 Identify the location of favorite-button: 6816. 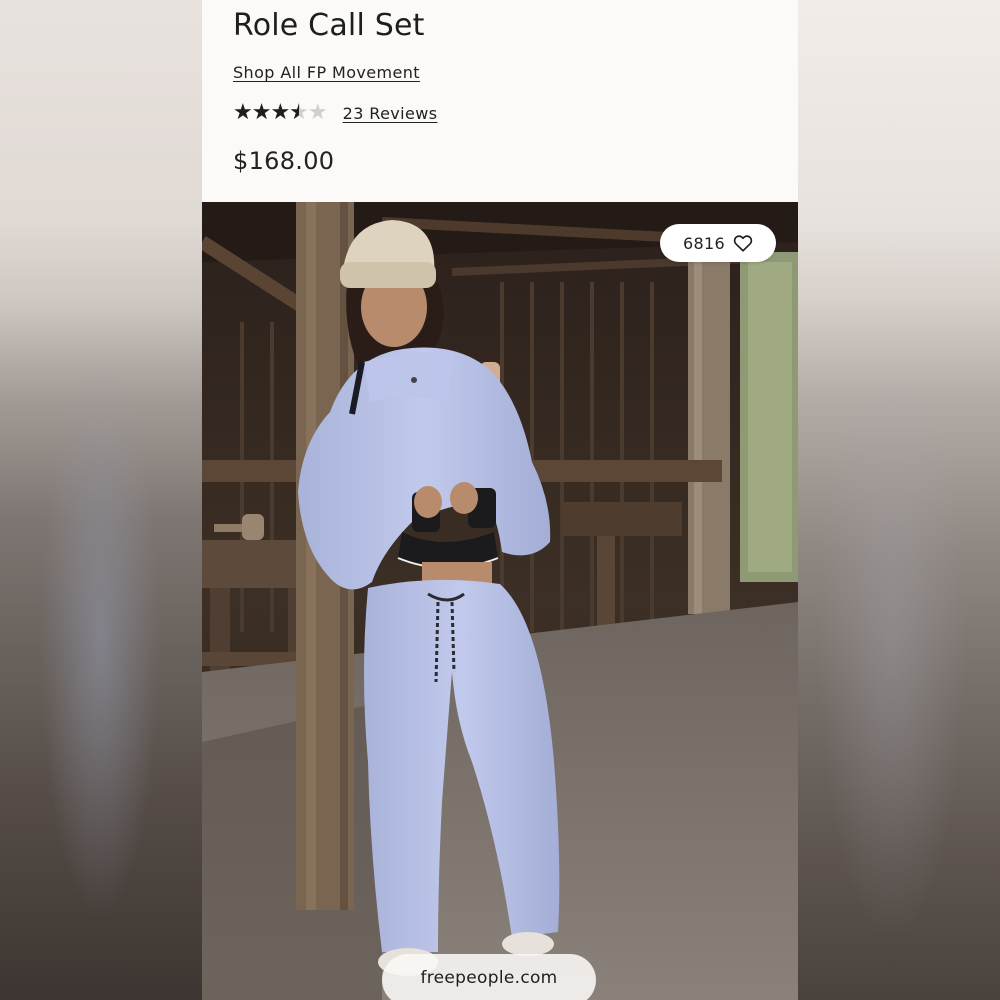
(718, 243).